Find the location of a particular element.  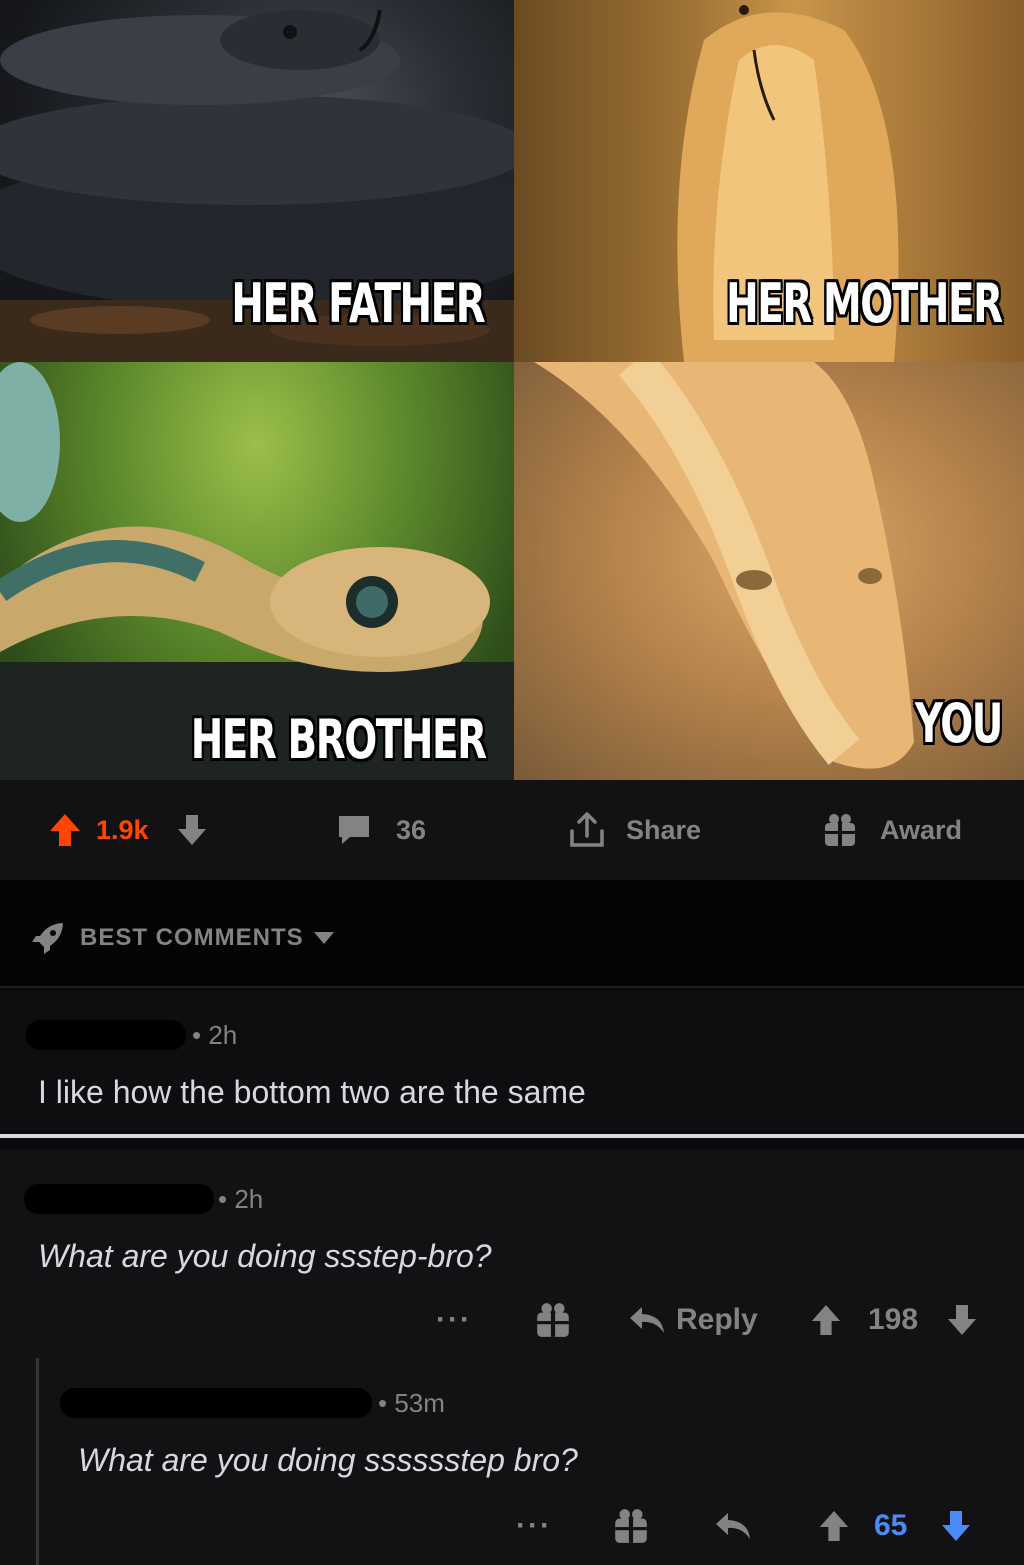

meme-panel-you: YOU is located at coordinates (769, 571).